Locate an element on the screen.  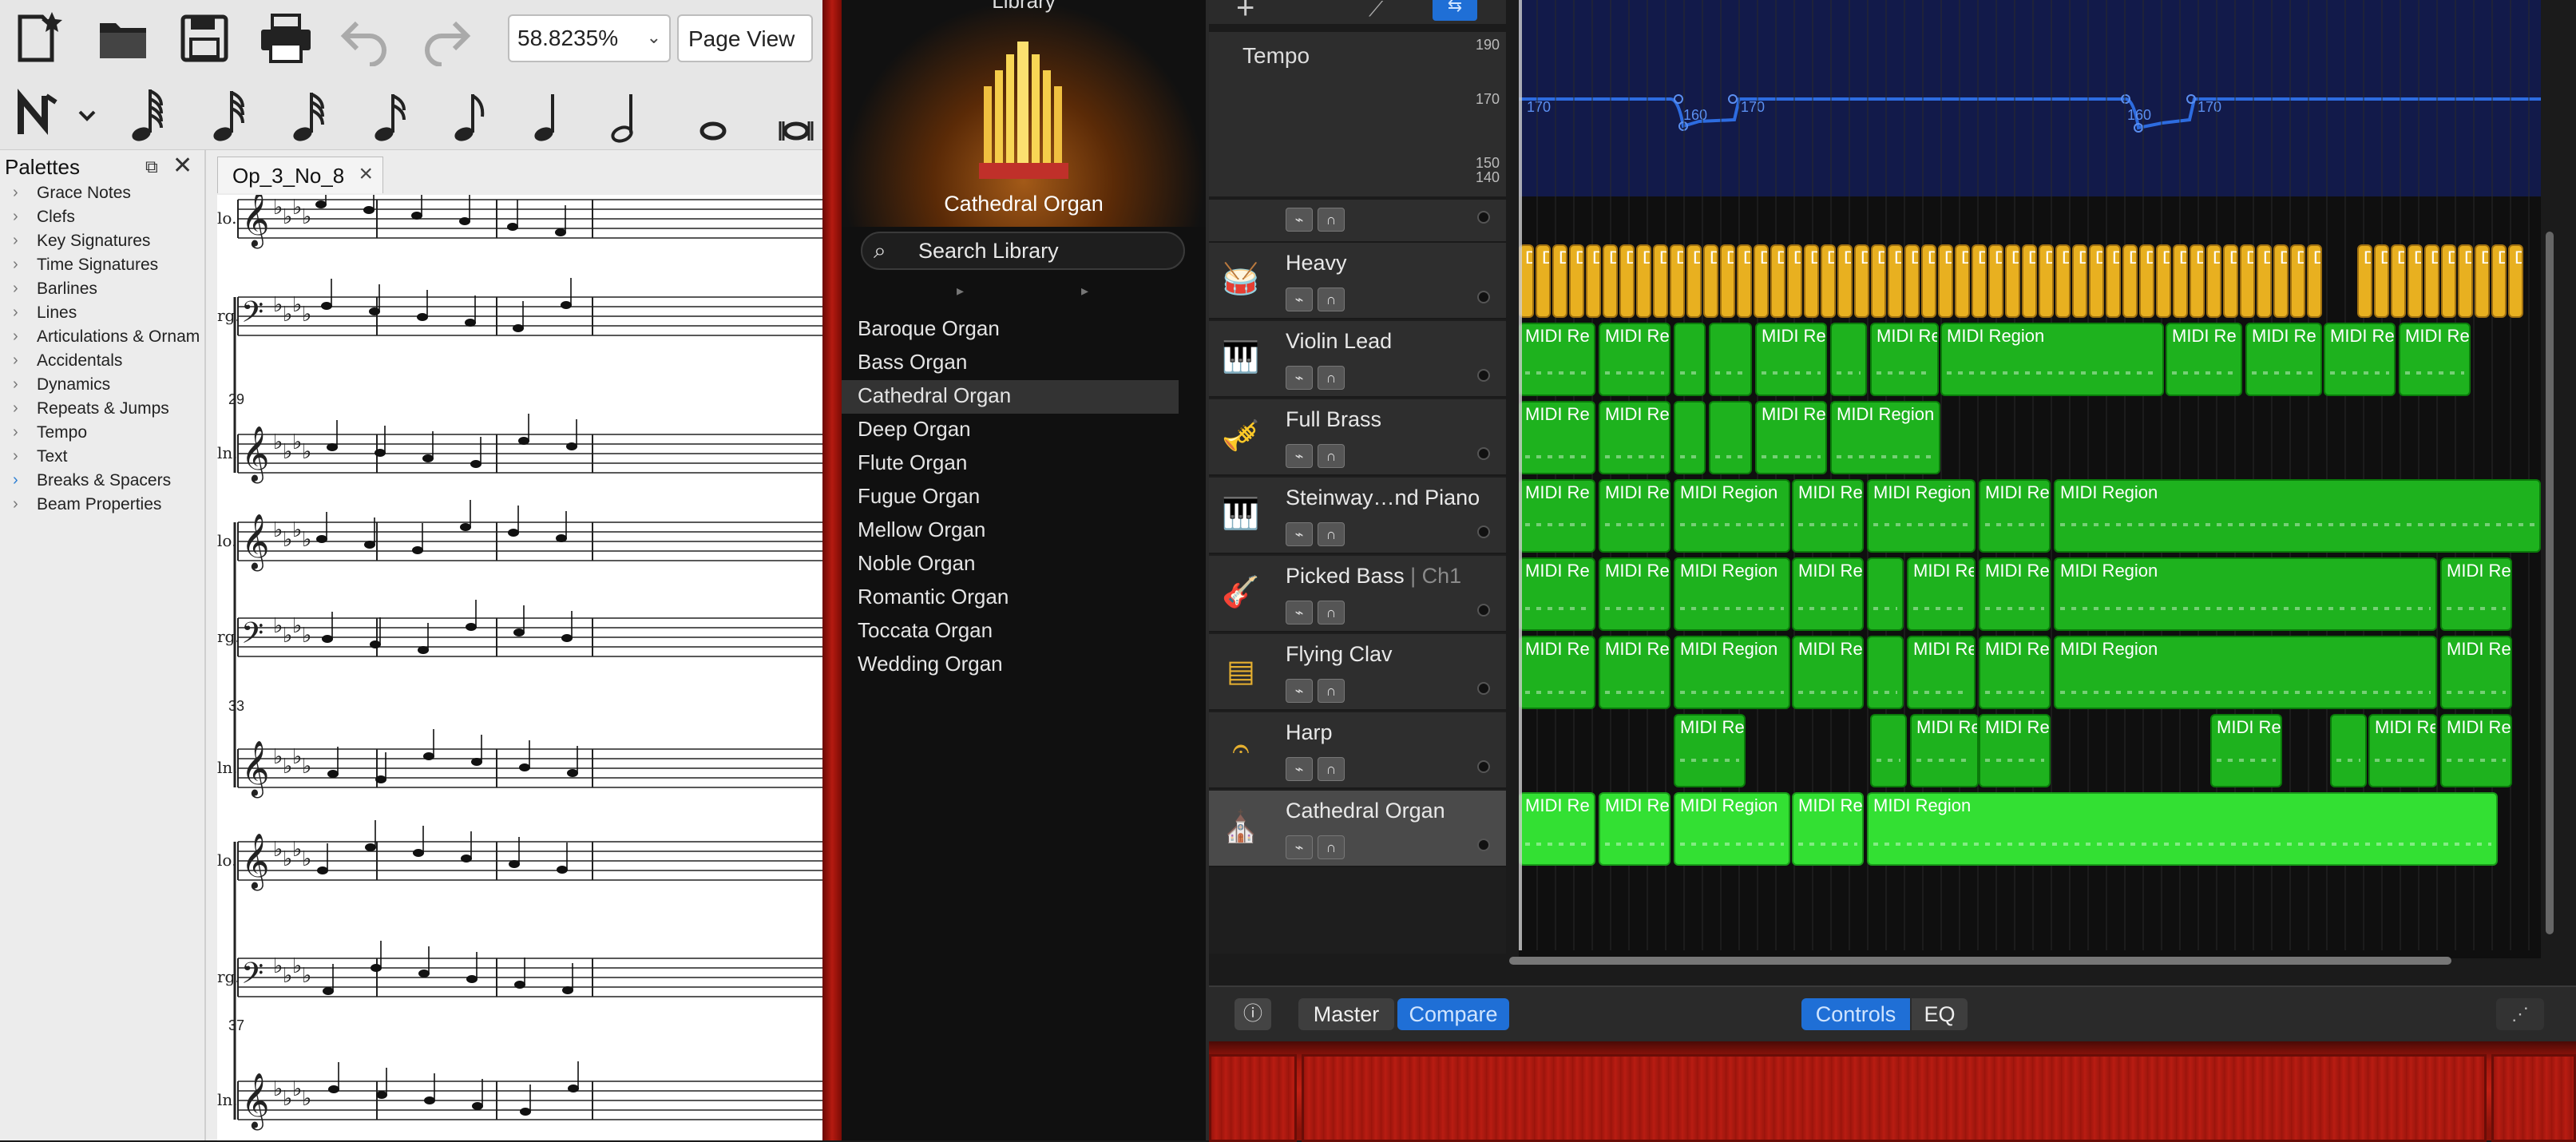
track-header: 🎹 Violin Lead ⌁ ∩ is located at coordinates (1357, 359).